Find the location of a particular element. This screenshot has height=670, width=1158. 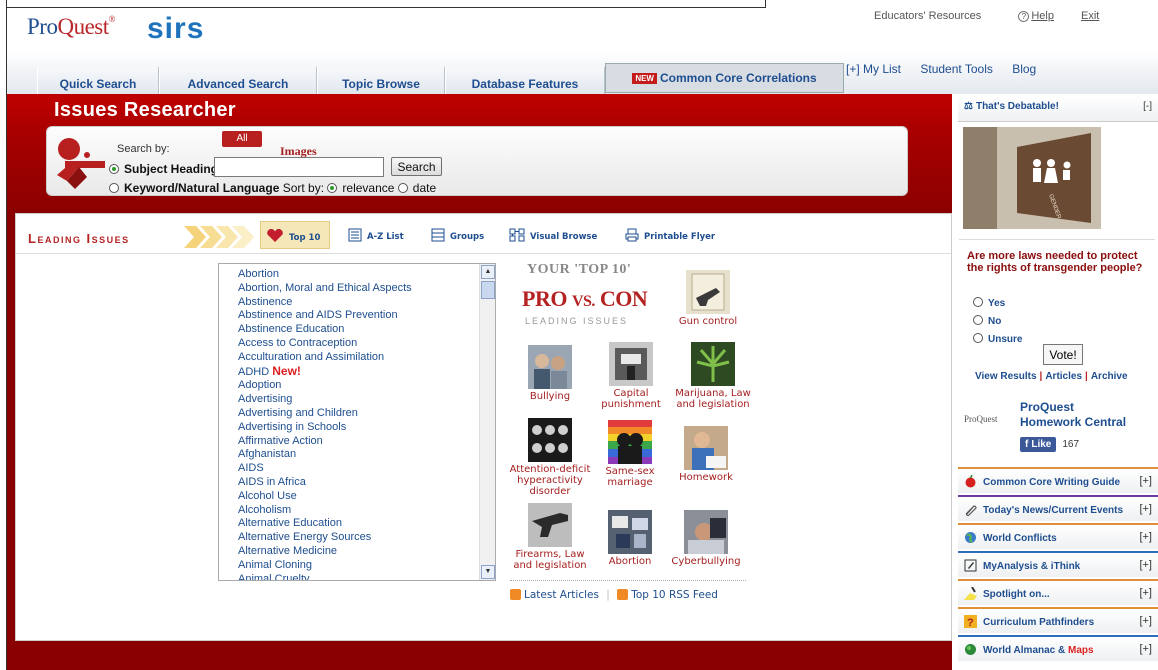

exit-link: Exit is located at coordinates (1090, 16).